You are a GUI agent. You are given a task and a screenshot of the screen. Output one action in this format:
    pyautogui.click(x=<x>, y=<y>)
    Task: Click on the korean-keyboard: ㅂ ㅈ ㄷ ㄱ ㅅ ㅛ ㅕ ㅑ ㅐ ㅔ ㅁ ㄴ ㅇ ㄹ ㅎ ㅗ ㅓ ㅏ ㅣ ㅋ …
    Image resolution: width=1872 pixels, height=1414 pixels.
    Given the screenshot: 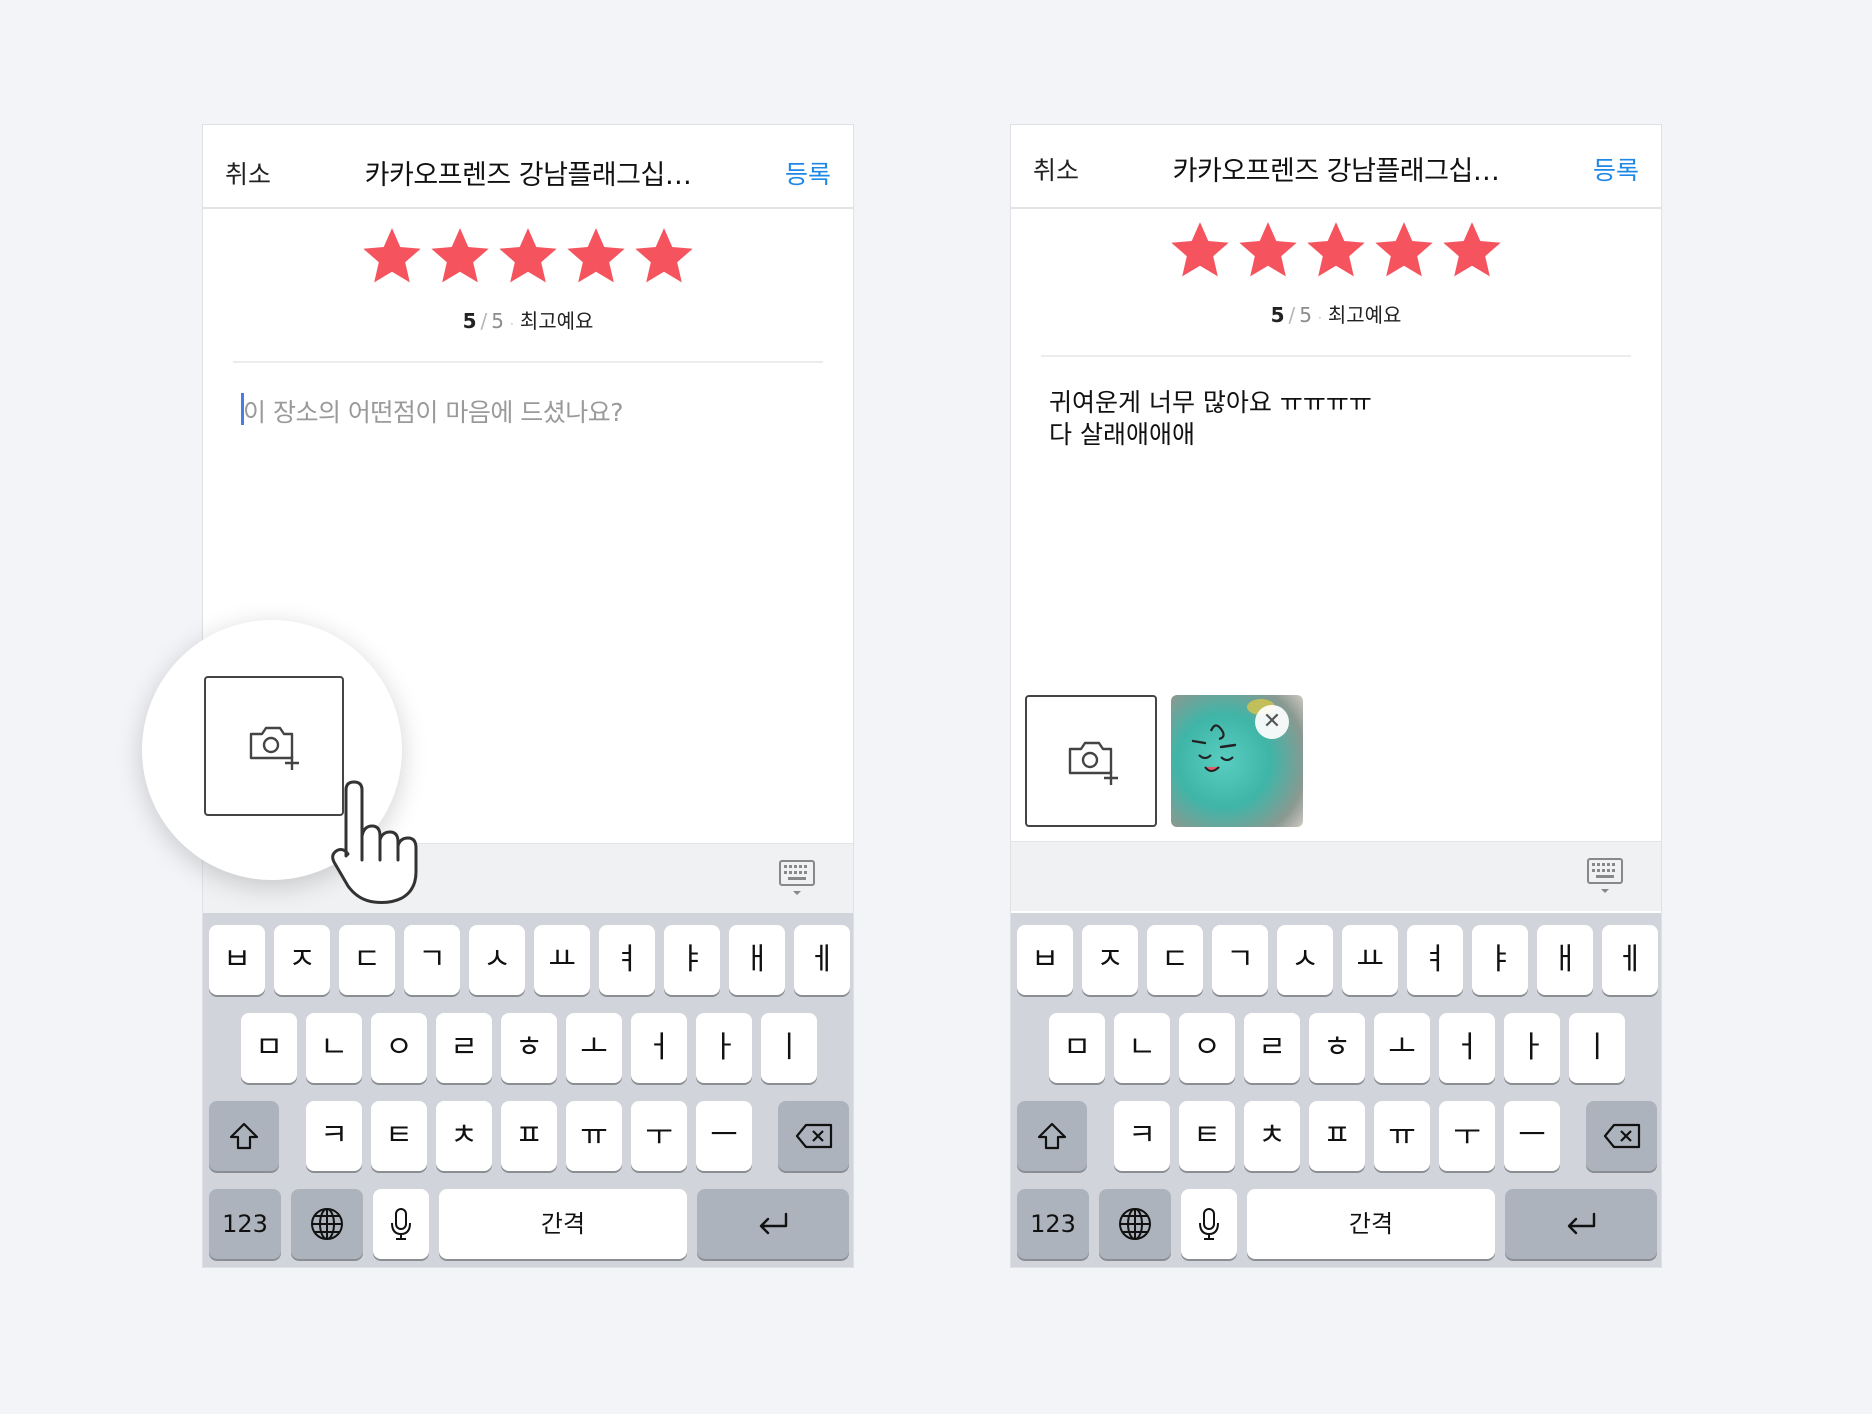 What is the action you would take?
    pyautogui.click(x=528, y=1090)
    